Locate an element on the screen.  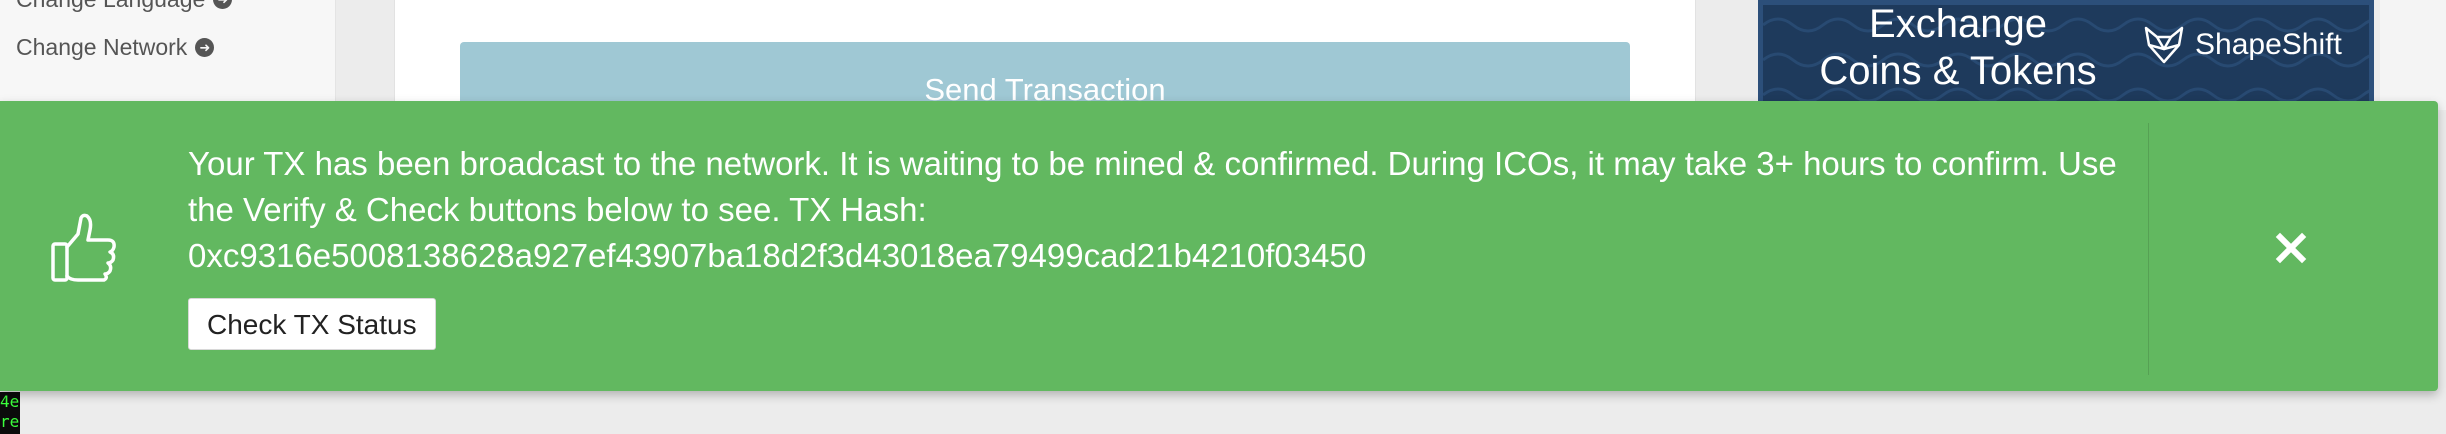
terminal-fragment: 4e re is located at coordinates (10, 413).